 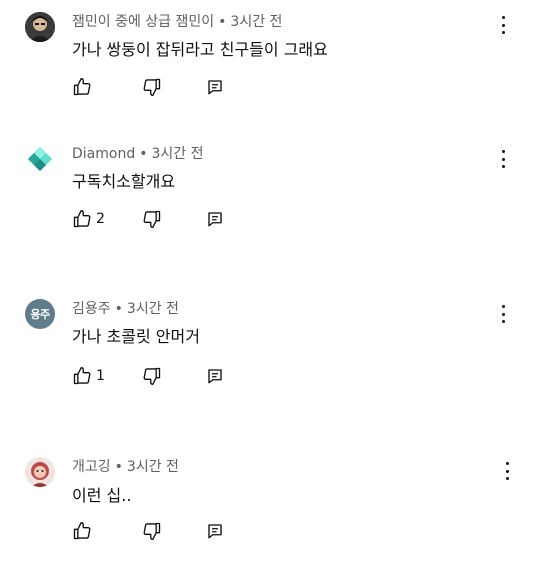 What do you see at coordinates (107, 219) in the screenshot?
I see `like-button: 2` at bounding box center [107, 219].